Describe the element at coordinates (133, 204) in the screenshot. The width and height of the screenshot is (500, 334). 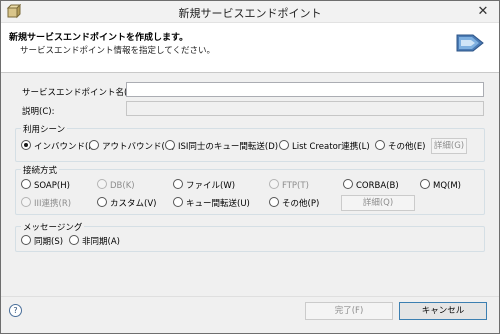
I see `radio-label: カスタム(V)` at that location.